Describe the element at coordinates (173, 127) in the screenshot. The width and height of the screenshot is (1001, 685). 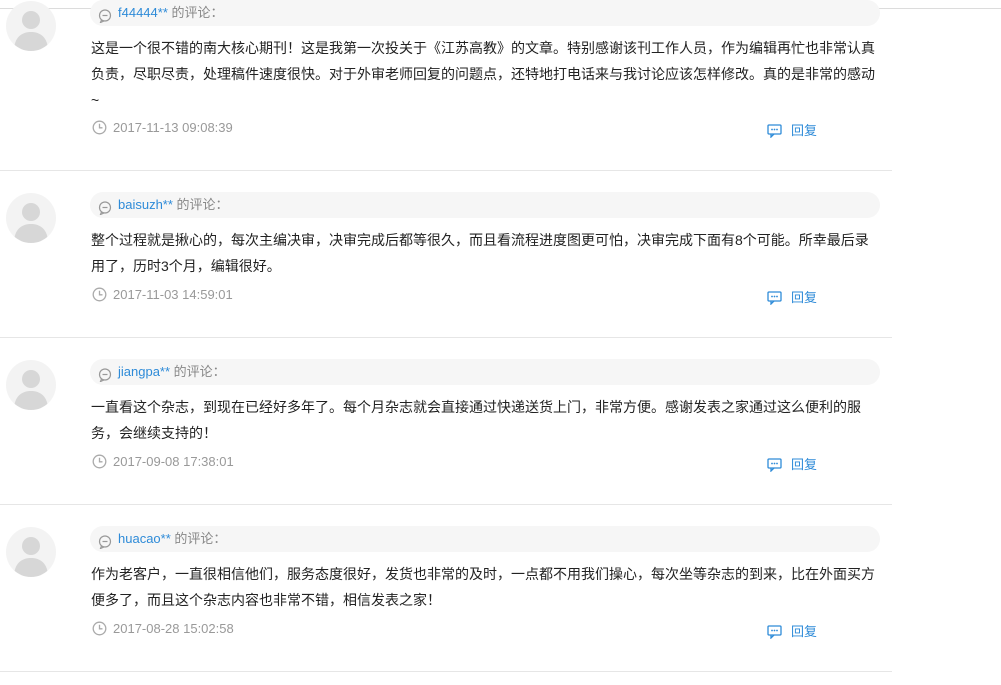
I see `comment-timestamp: 2017-11-13 09:08:39` at that location.